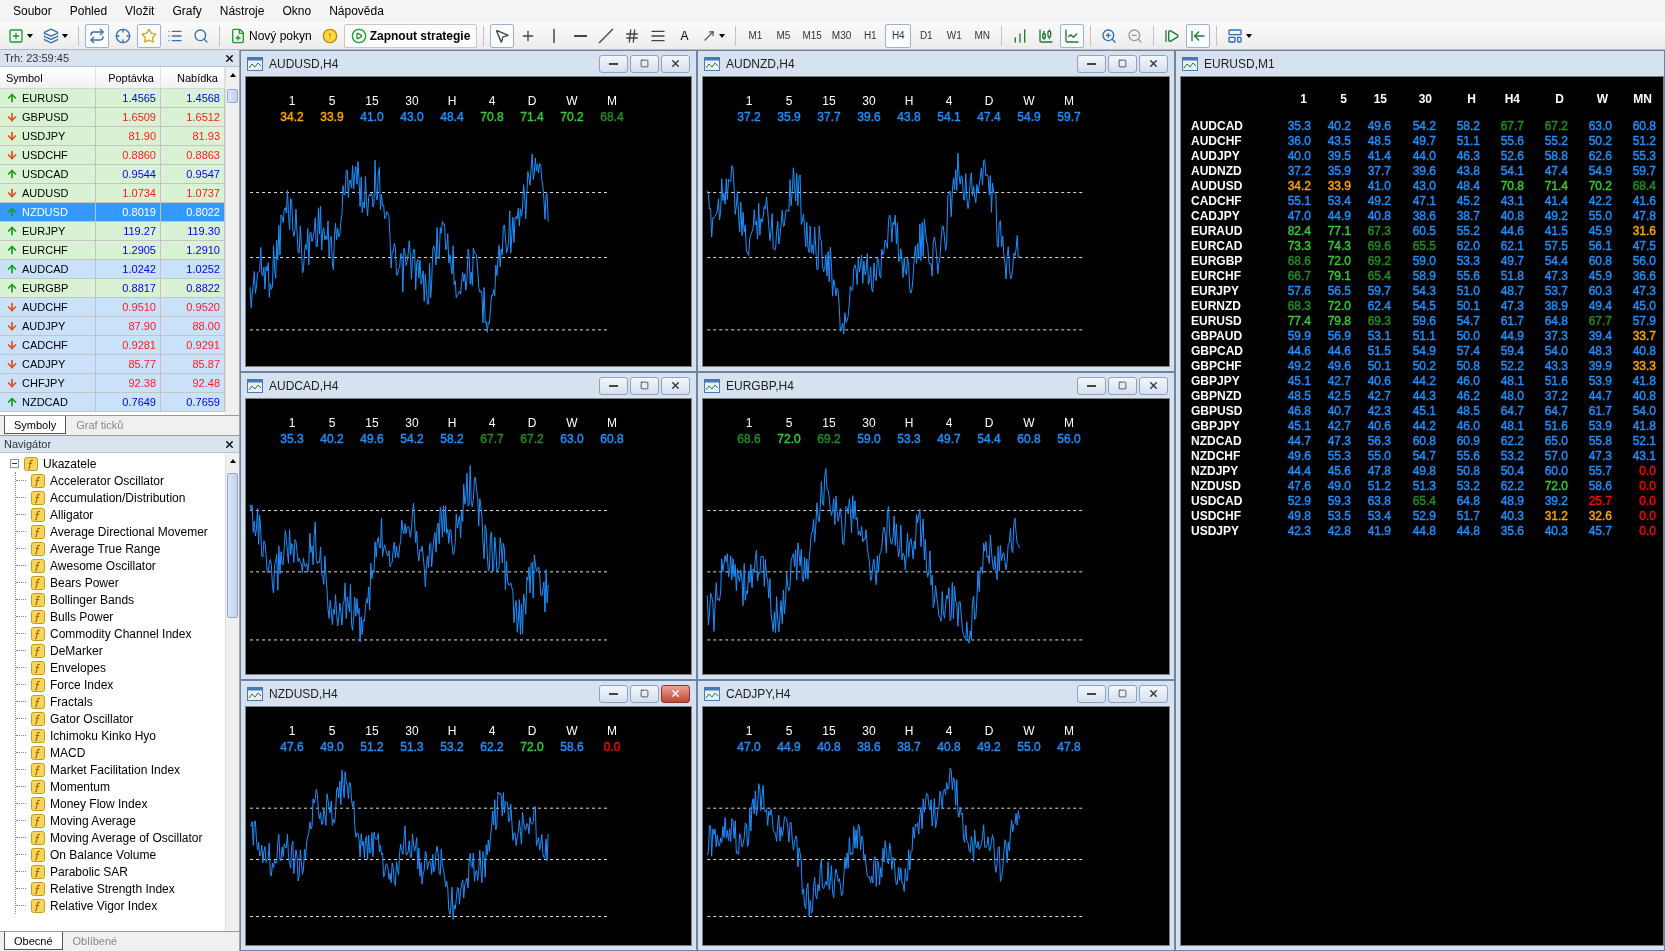 This screenshot has height=951, width=1665. What do you see at coordinates (869, 747) in the screenshot?
I see `indicator-value: 38.6` at bounding box center [869, 747].